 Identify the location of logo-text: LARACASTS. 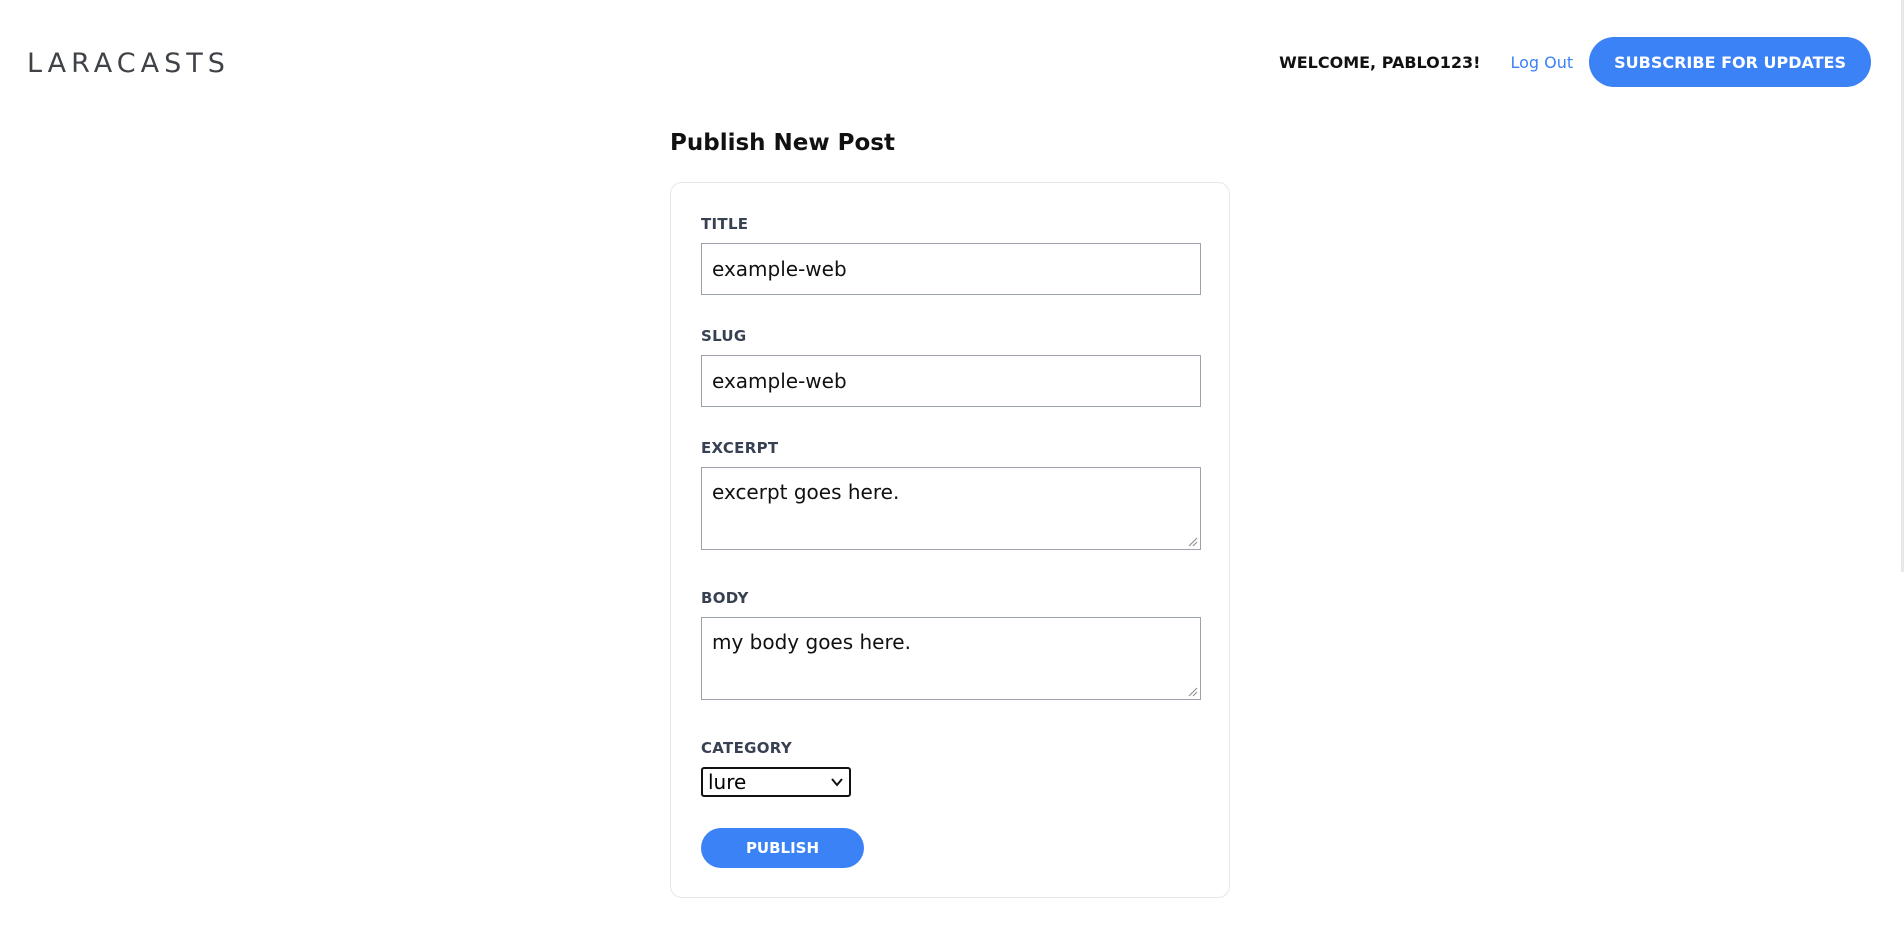
(128, 63).